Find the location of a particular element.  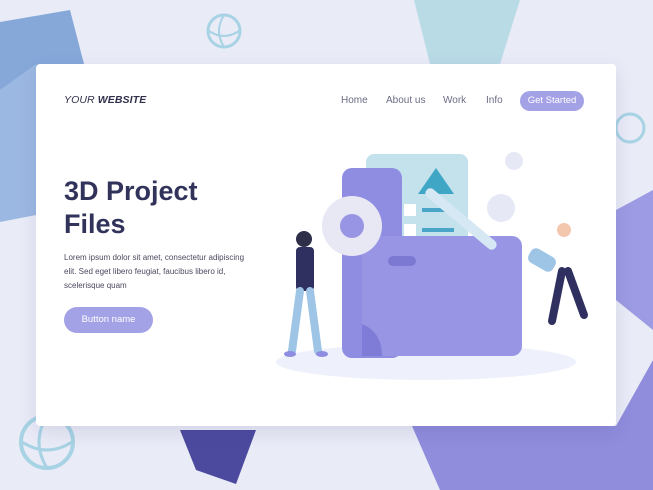

person-right is located at coordinates (558, 274).